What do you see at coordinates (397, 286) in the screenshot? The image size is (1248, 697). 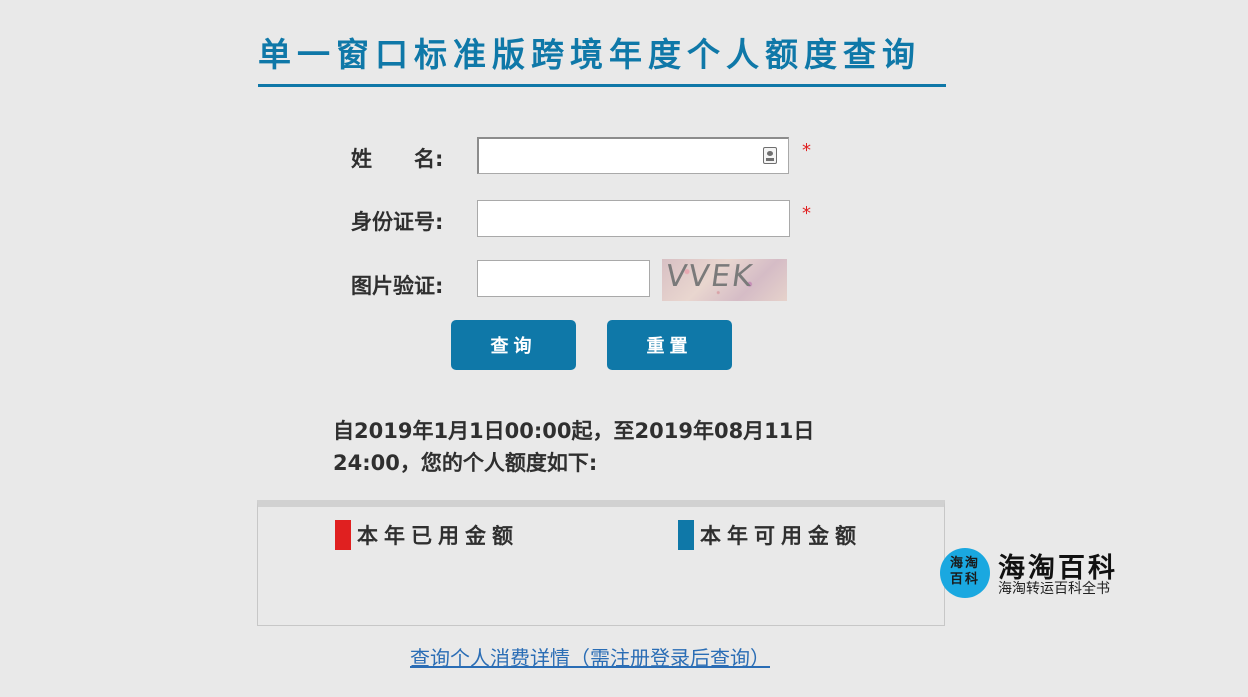 I see `captcha-label: 图片验证:` at bounding box center [397, 286].